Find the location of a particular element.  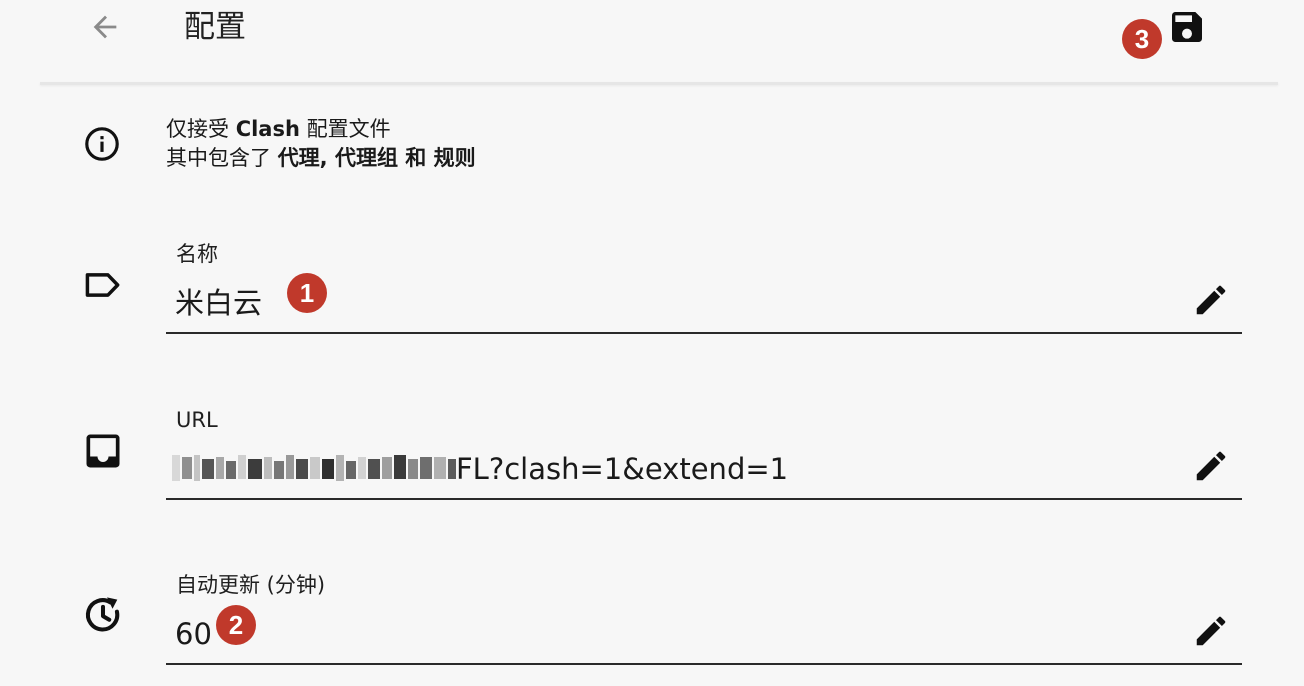

url-visible-suffix: FL?clash=1&extend=1 is located at coordinates (622, 469).